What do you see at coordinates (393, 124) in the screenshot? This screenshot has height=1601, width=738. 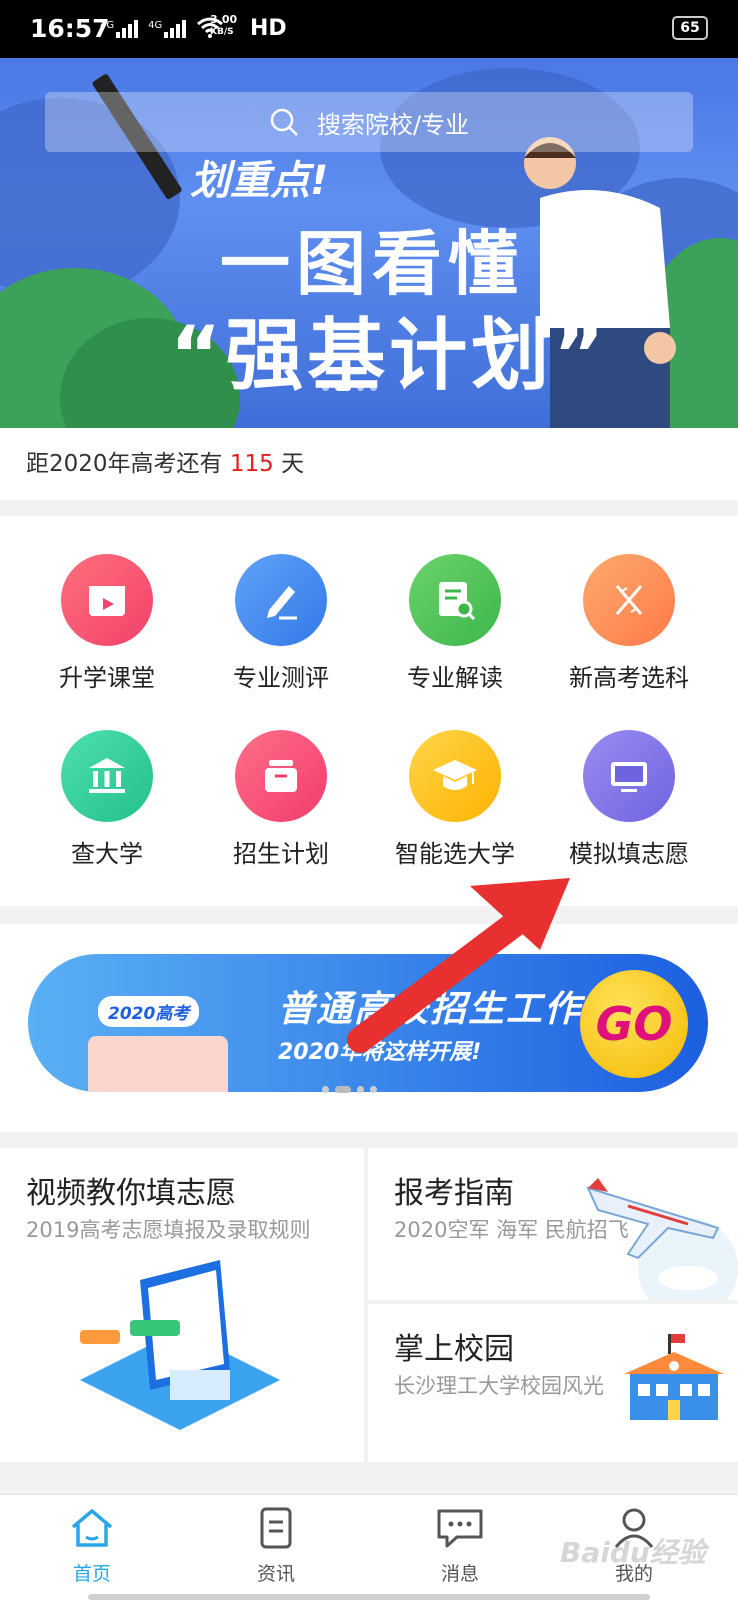 I see `search-placeholder: 搜索院校/专业` at bounding box center [393, 124].